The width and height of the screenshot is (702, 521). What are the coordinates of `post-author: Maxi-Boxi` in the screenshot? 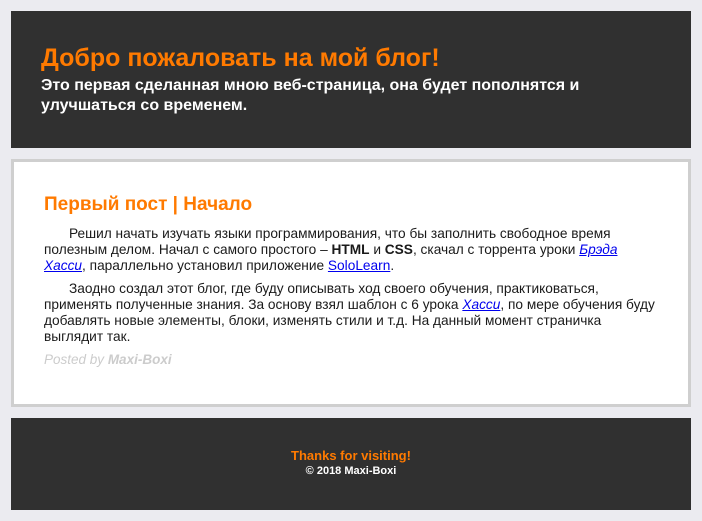 It's located at (139, 359).